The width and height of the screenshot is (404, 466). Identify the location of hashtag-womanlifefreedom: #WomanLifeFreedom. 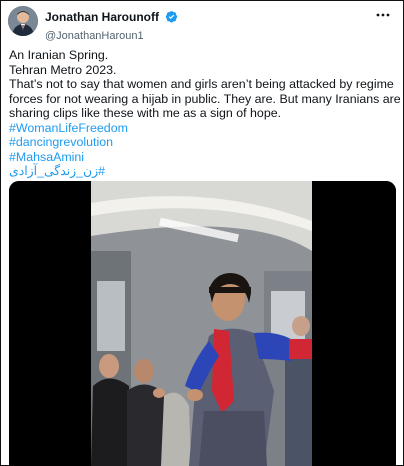
(205, 128).